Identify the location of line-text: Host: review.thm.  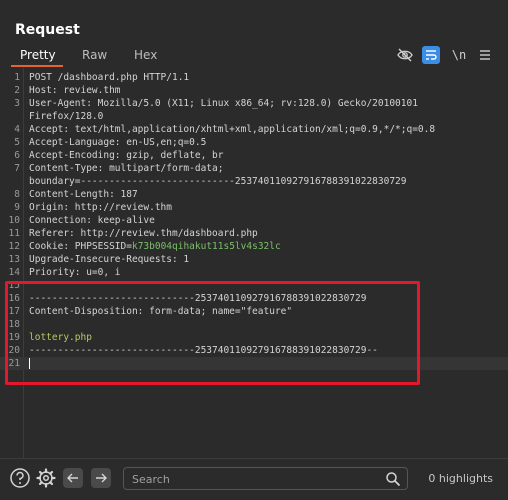
(75, 90).